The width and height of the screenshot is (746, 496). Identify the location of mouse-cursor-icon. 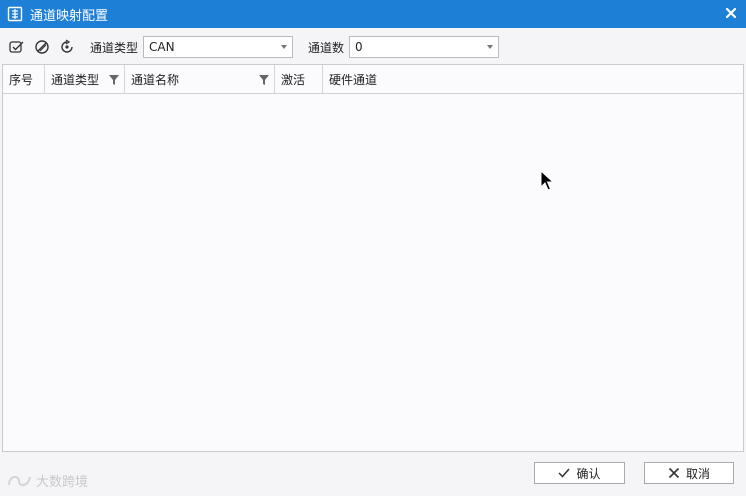
(547, 180).